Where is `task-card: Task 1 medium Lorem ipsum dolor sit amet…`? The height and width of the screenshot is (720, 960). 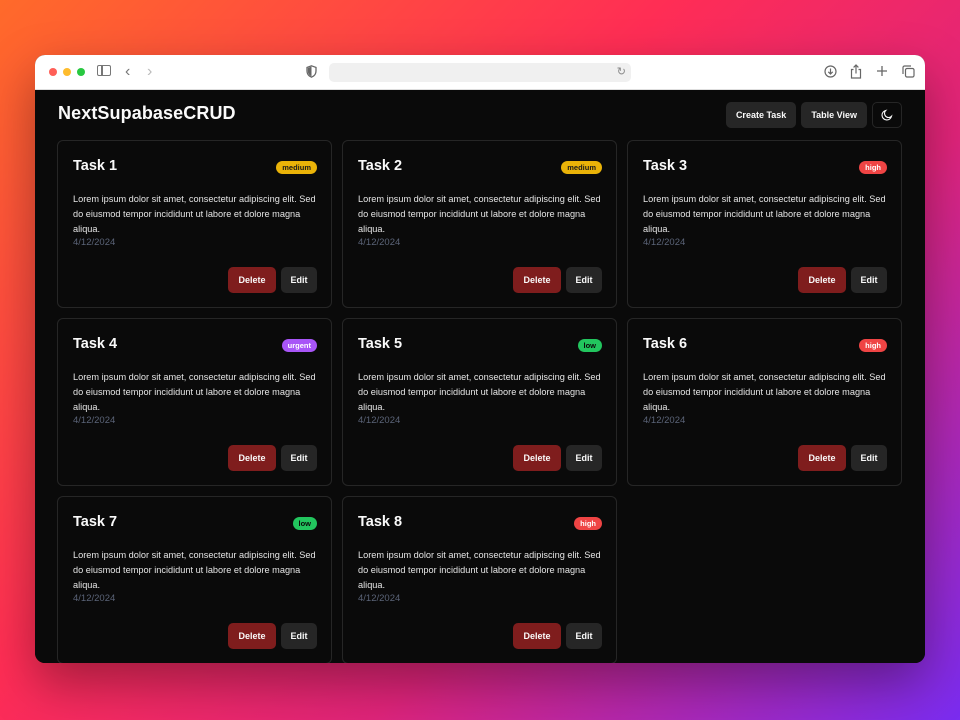
task-card: Task 1 medium Lorem ipsum dolor sit amet… is located at coordinates (194, 224).